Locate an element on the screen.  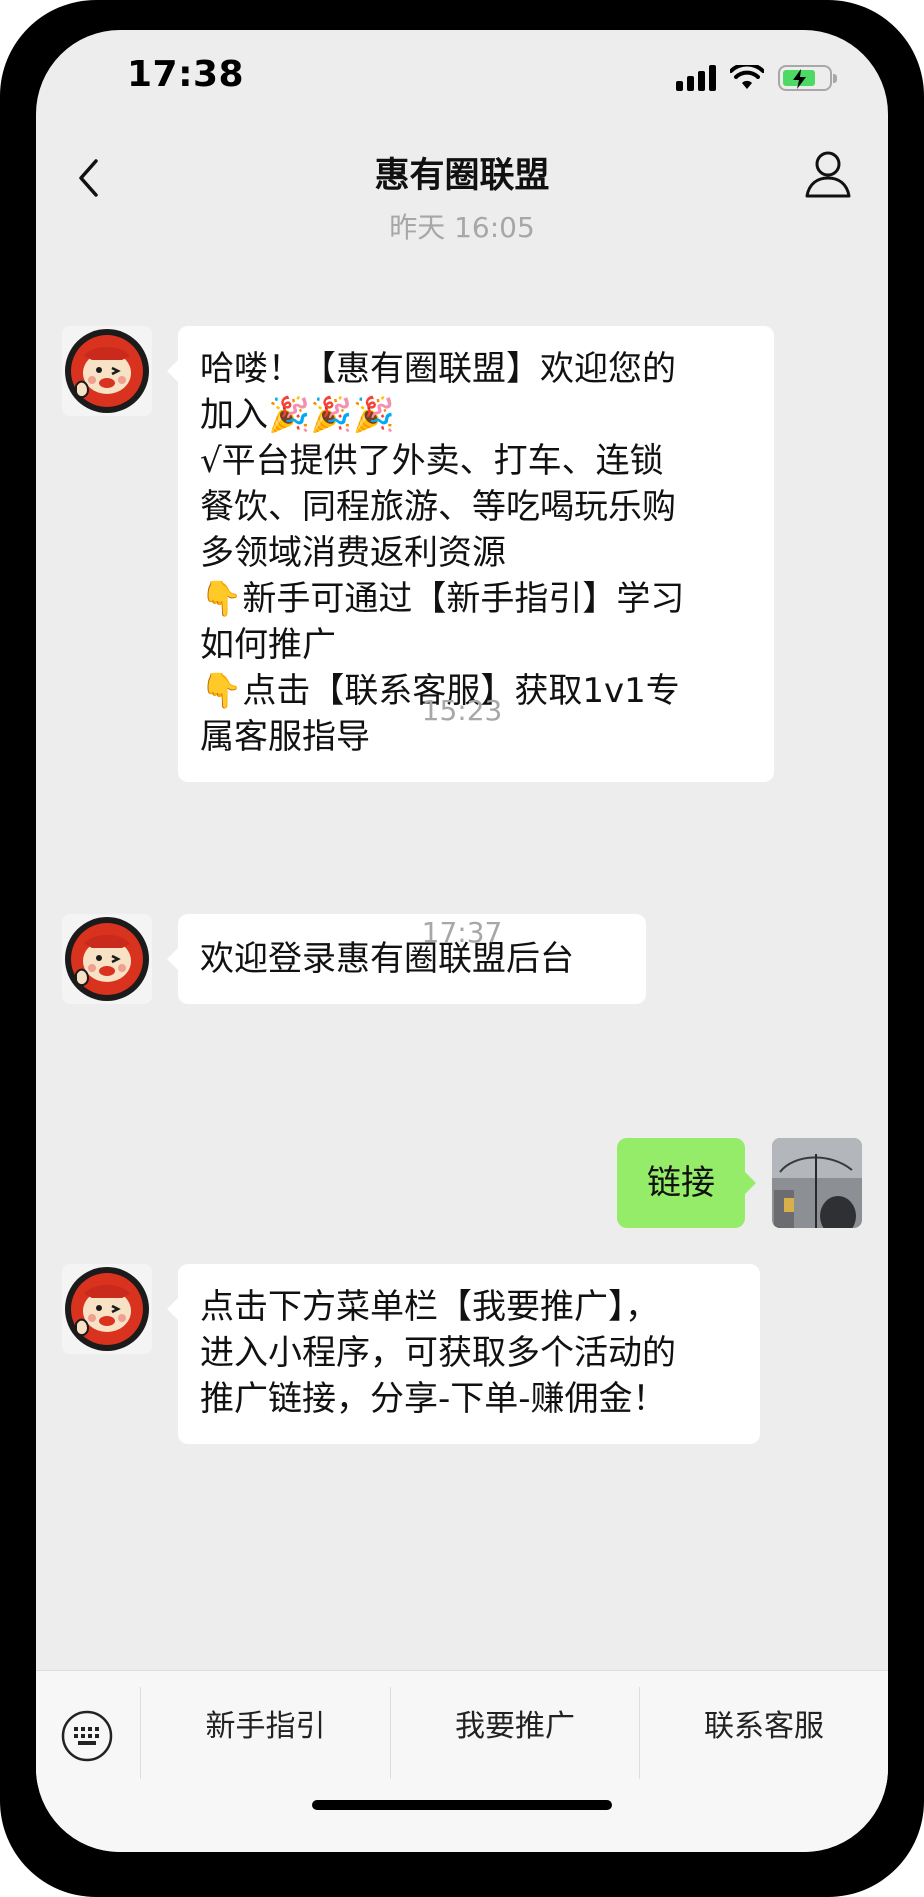
user-photo-icon is located at coordinates (817, 1183).